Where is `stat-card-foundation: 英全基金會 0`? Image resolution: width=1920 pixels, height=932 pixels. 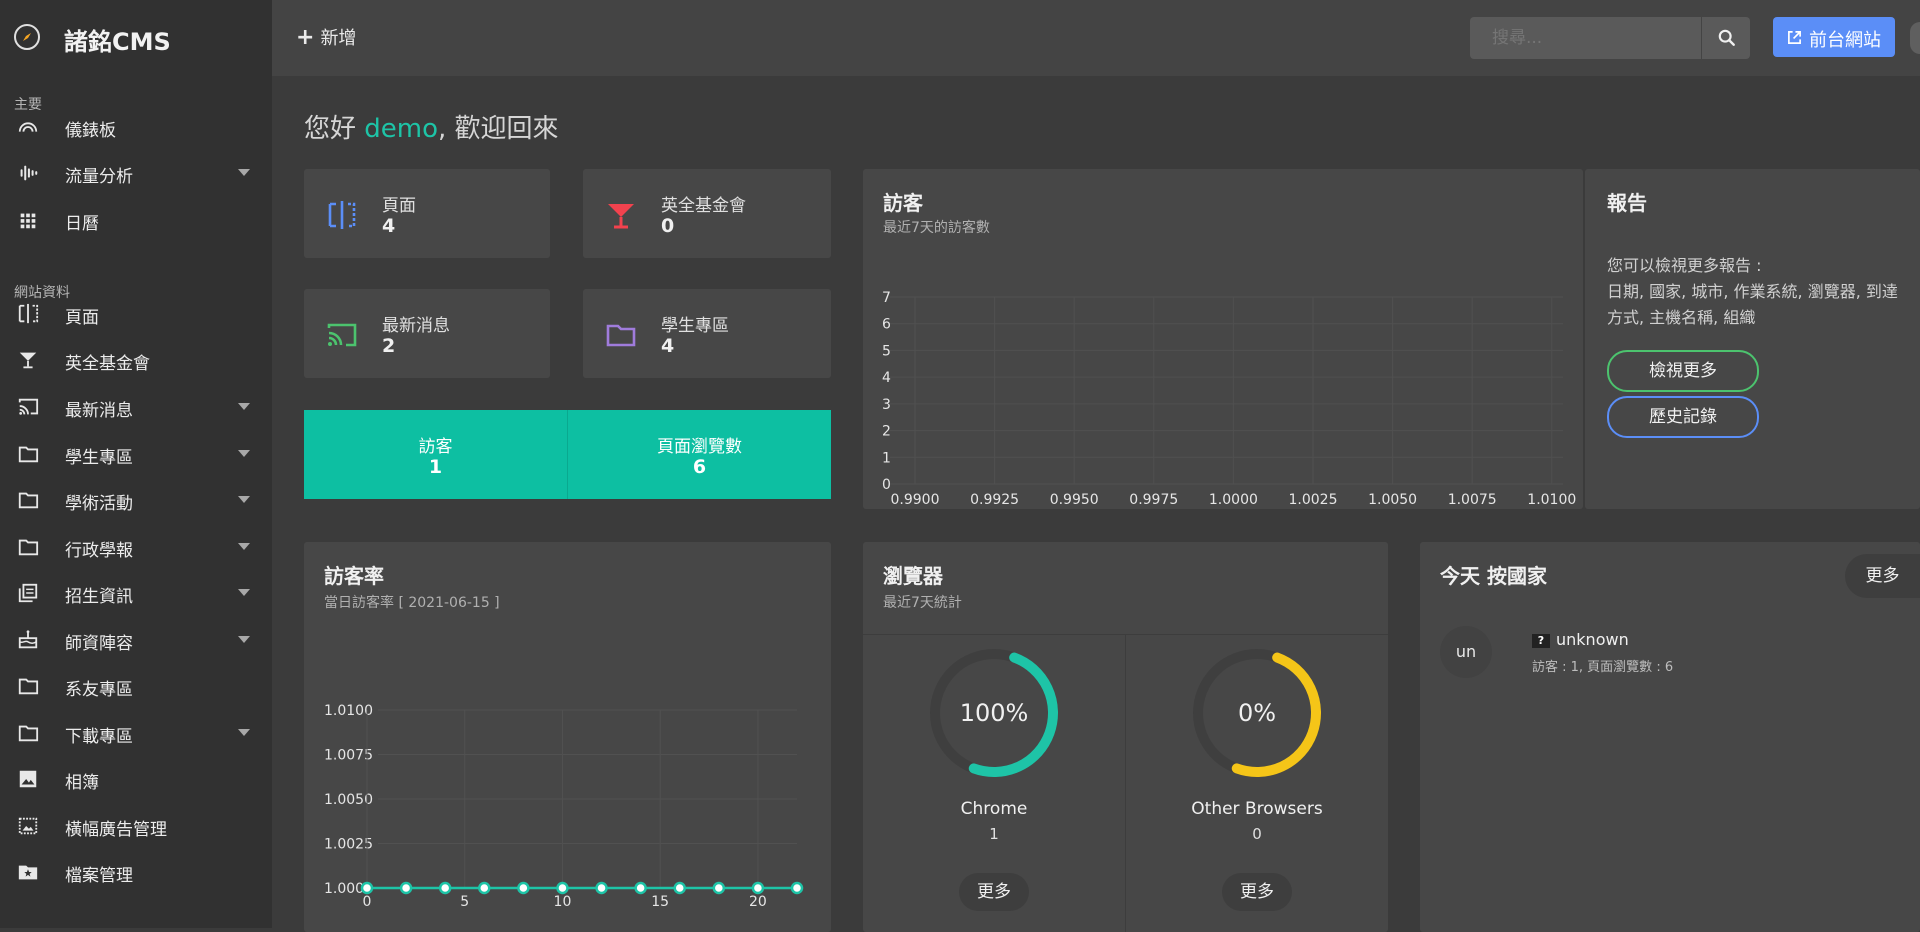 stat-card-foundation: 英全基金會 0 is located at coordinates (707, 213).